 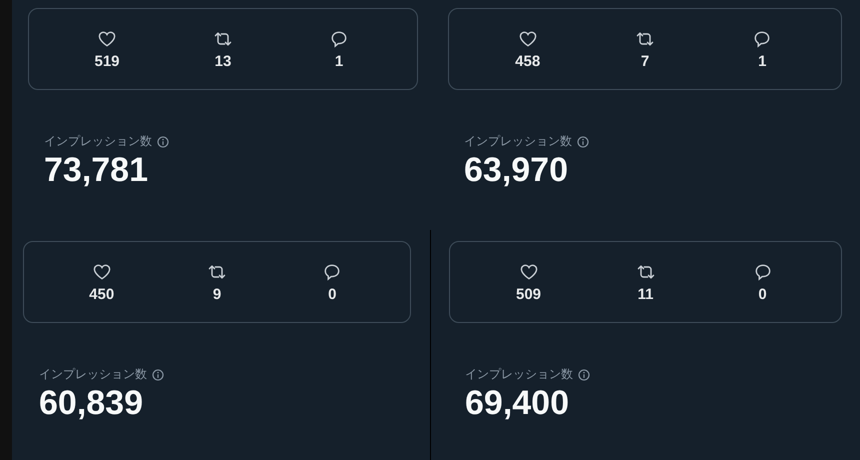 I want to click on stat-count: 509, so click(x=529, y=294).